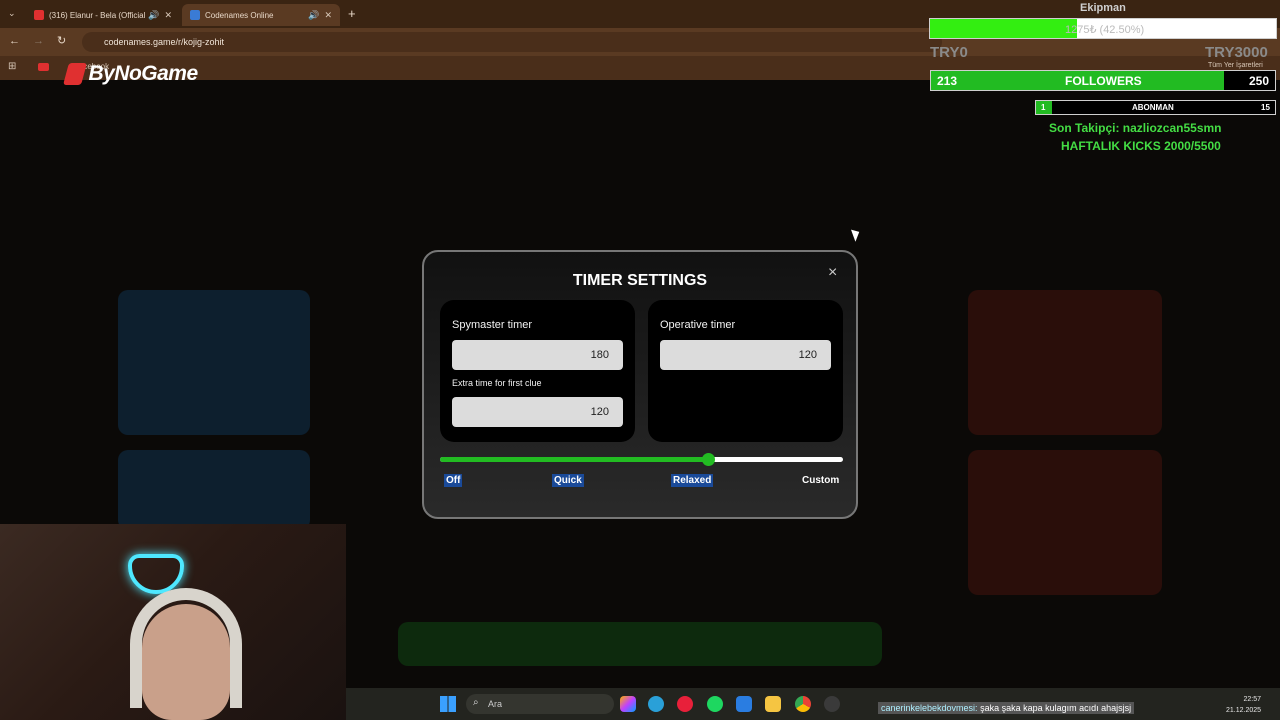 The image size is (1280, 720). I want to click on streamer-face, so click(186, 662).